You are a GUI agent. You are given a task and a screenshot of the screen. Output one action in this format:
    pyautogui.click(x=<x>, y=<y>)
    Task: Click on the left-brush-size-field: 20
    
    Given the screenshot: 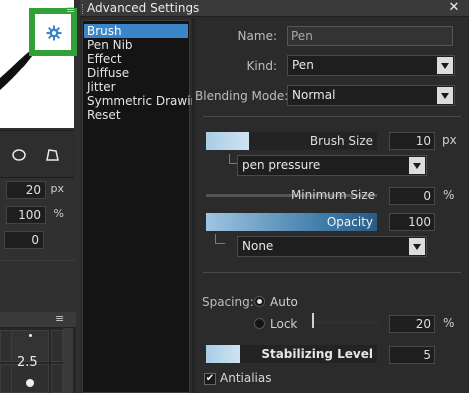 What is the action you would take?
    pyautogui.click(x=26, y=190)
    